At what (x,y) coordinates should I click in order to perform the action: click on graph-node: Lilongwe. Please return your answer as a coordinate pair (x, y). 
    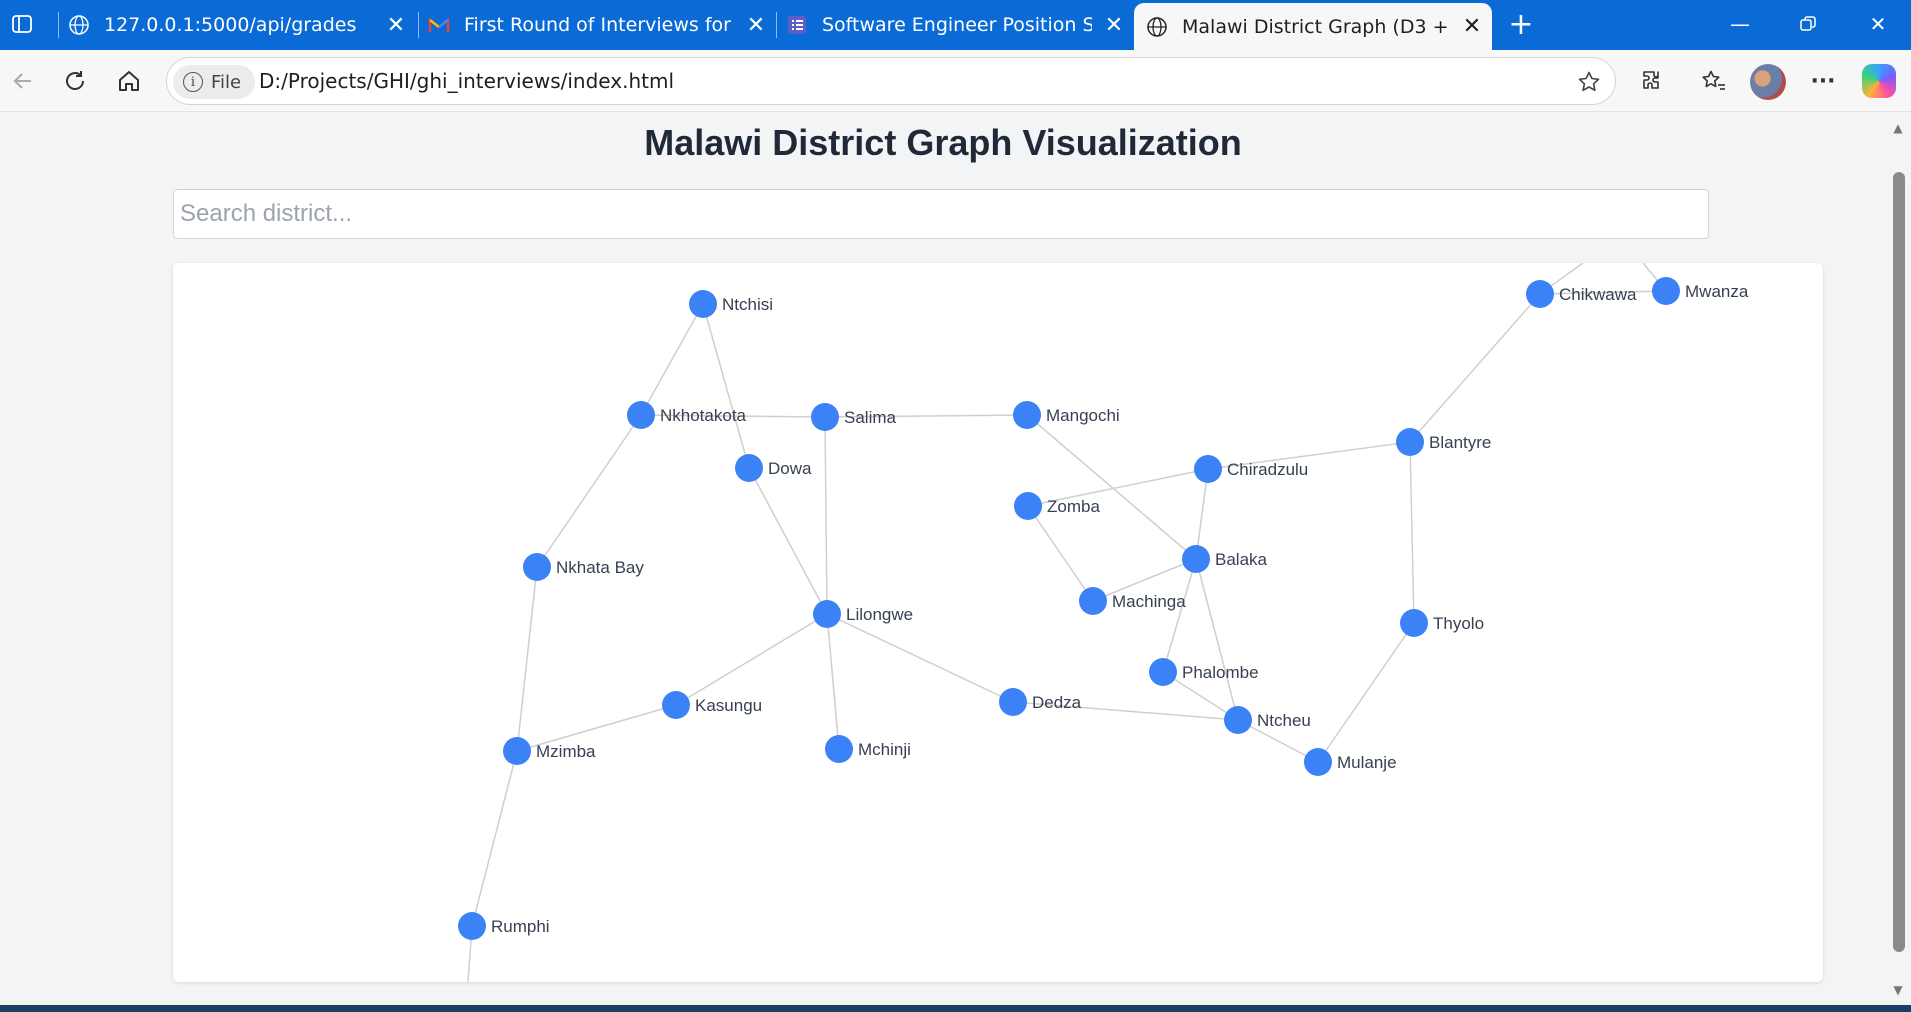
    Looking at the image, I should click on (863, 614).